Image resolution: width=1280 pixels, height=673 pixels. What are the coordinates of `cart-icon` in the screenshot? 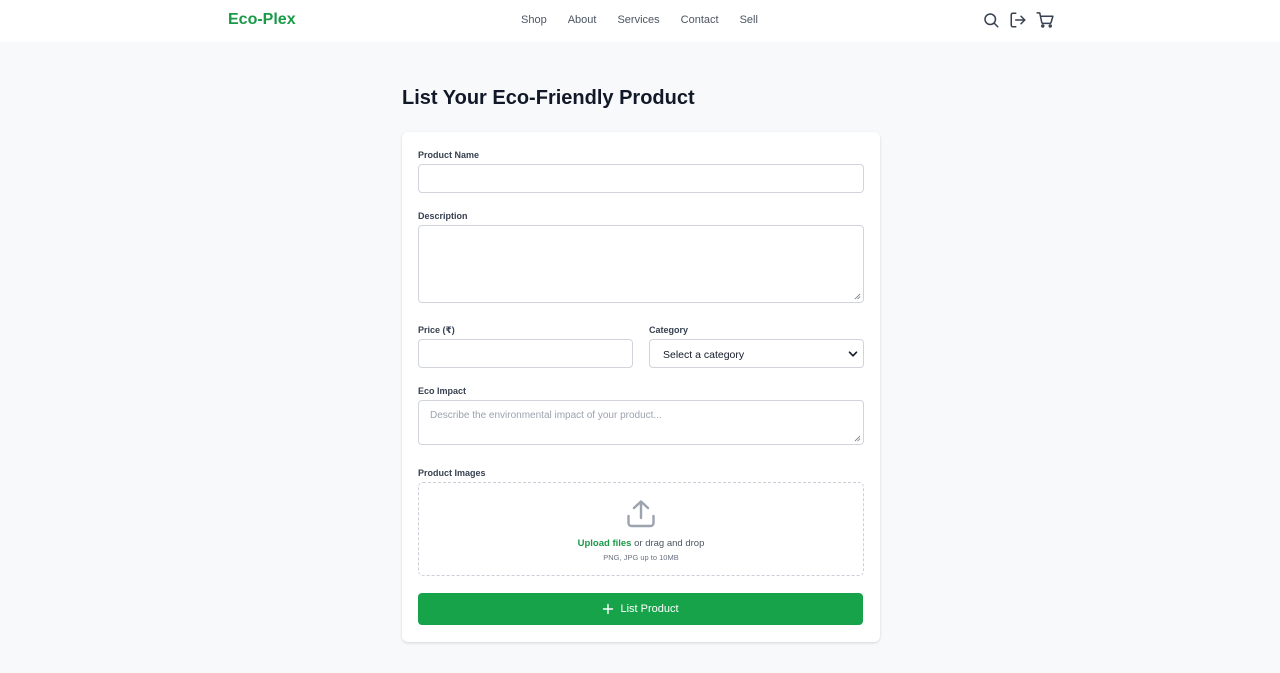 It's located at (1045, 20).